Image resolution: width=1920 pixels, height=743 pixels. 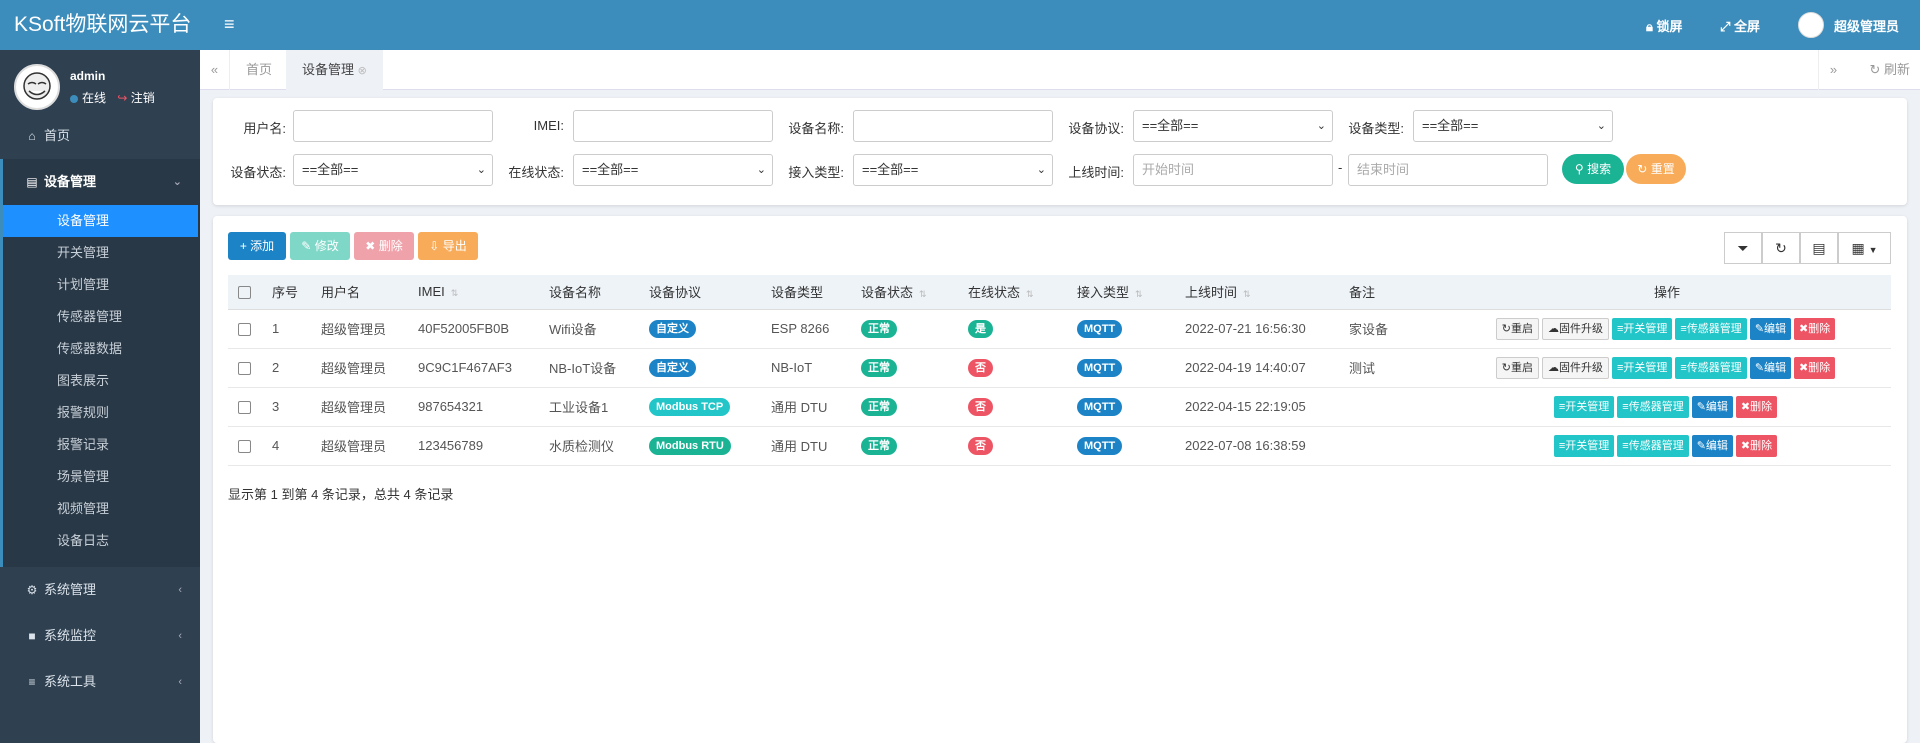 I want to click on lock-screen-button: 🔒︎ 锁屏, so click(x=1664, y=25).